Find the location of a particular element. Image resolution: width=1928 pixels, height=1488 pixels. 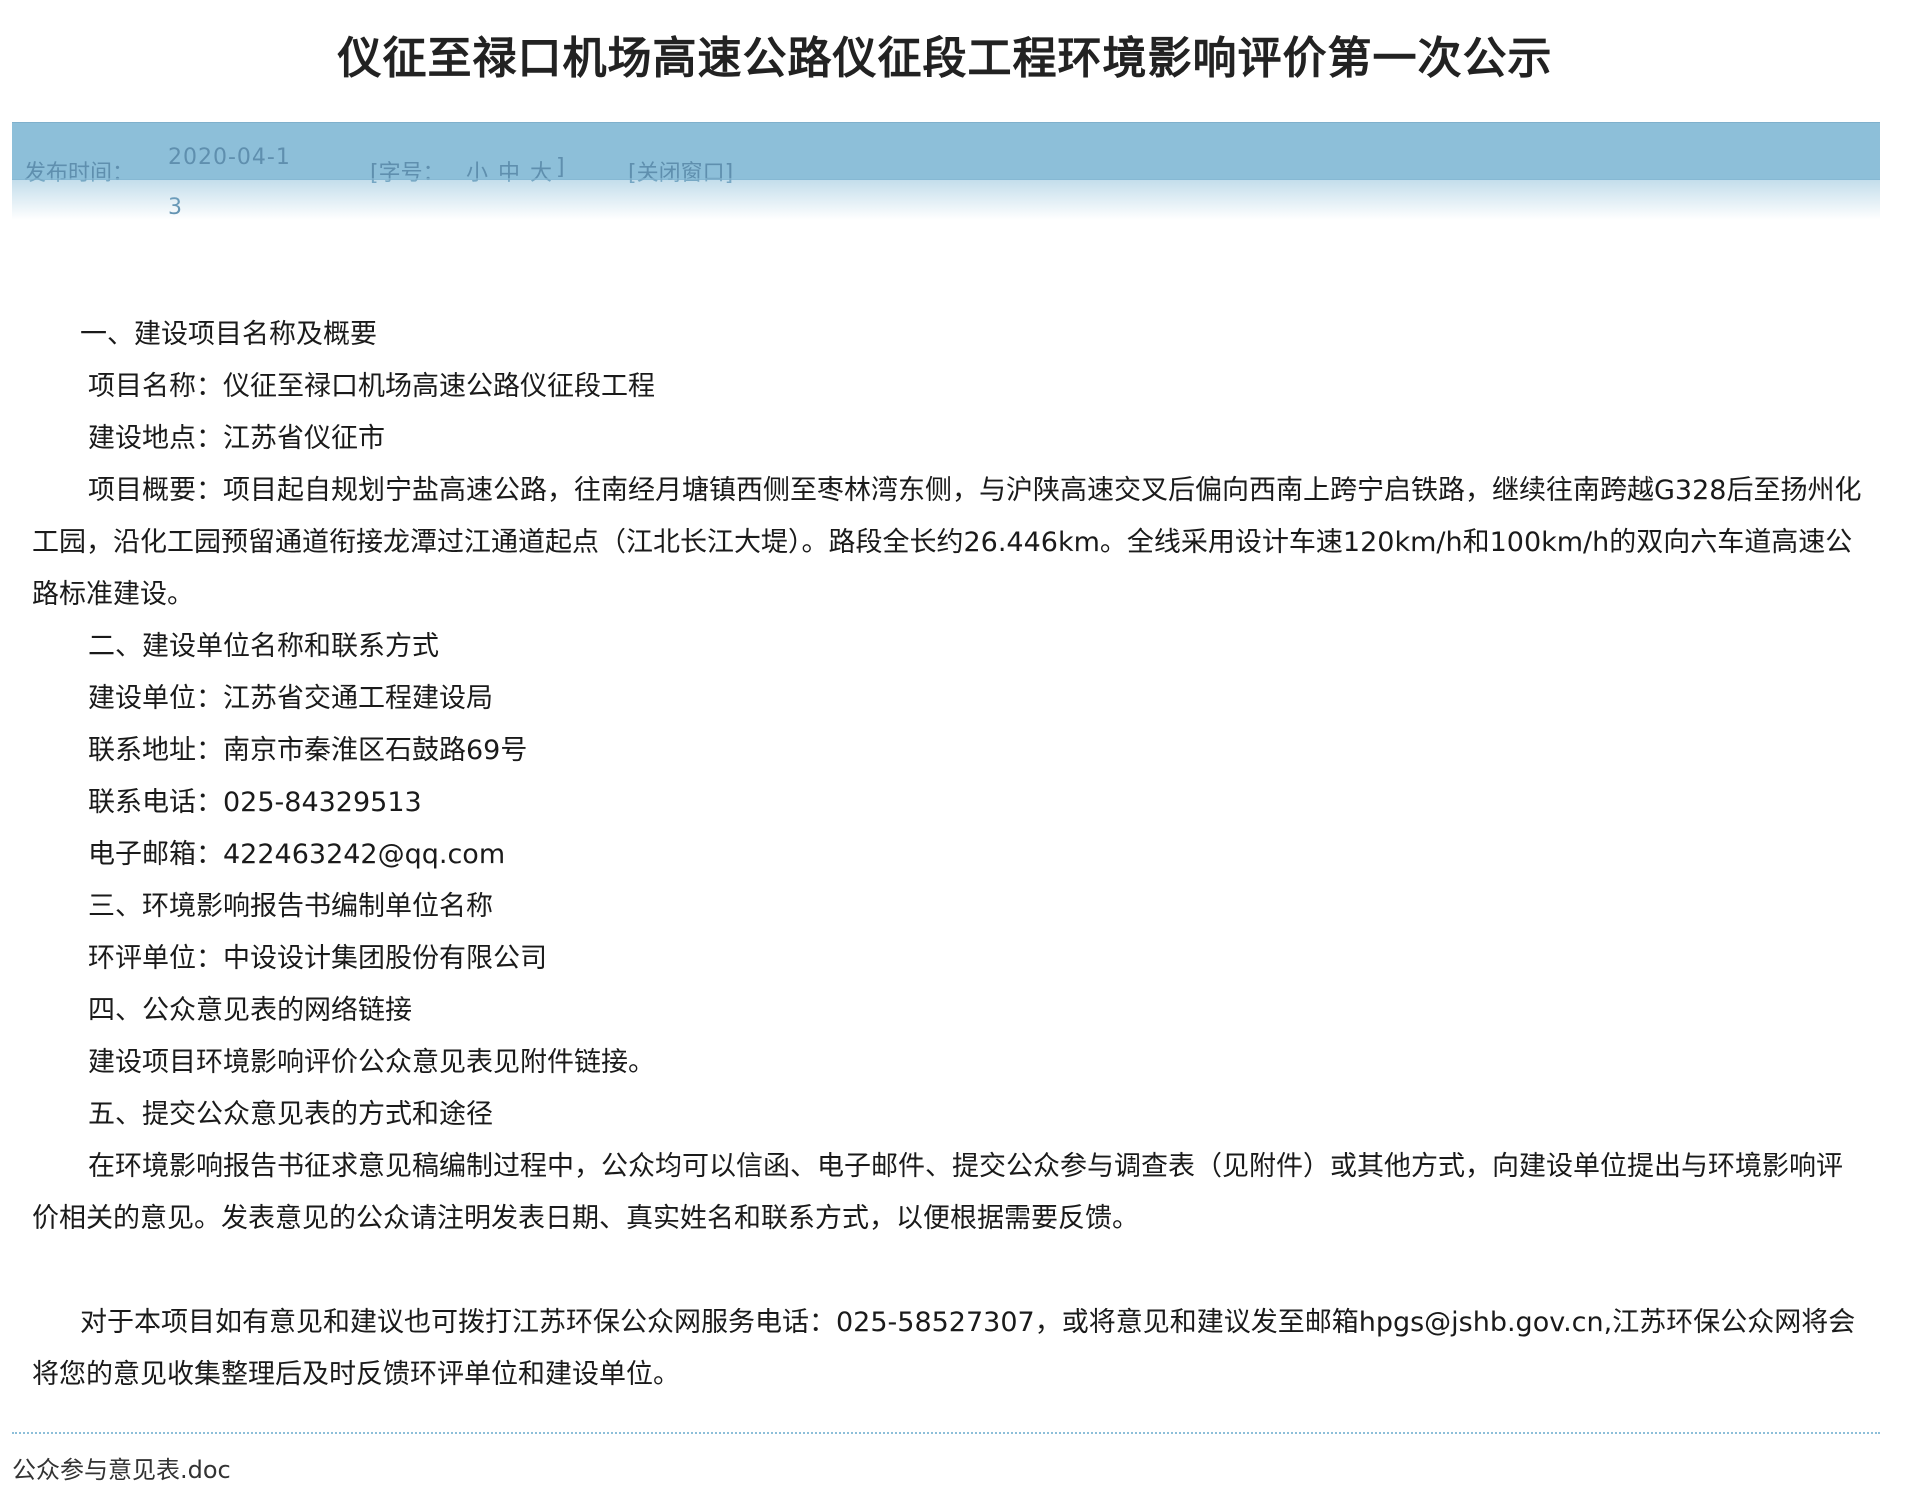

eia-unit: 环评单位：中设设计集团股份有限公司 is located at coordinates (317, 958).